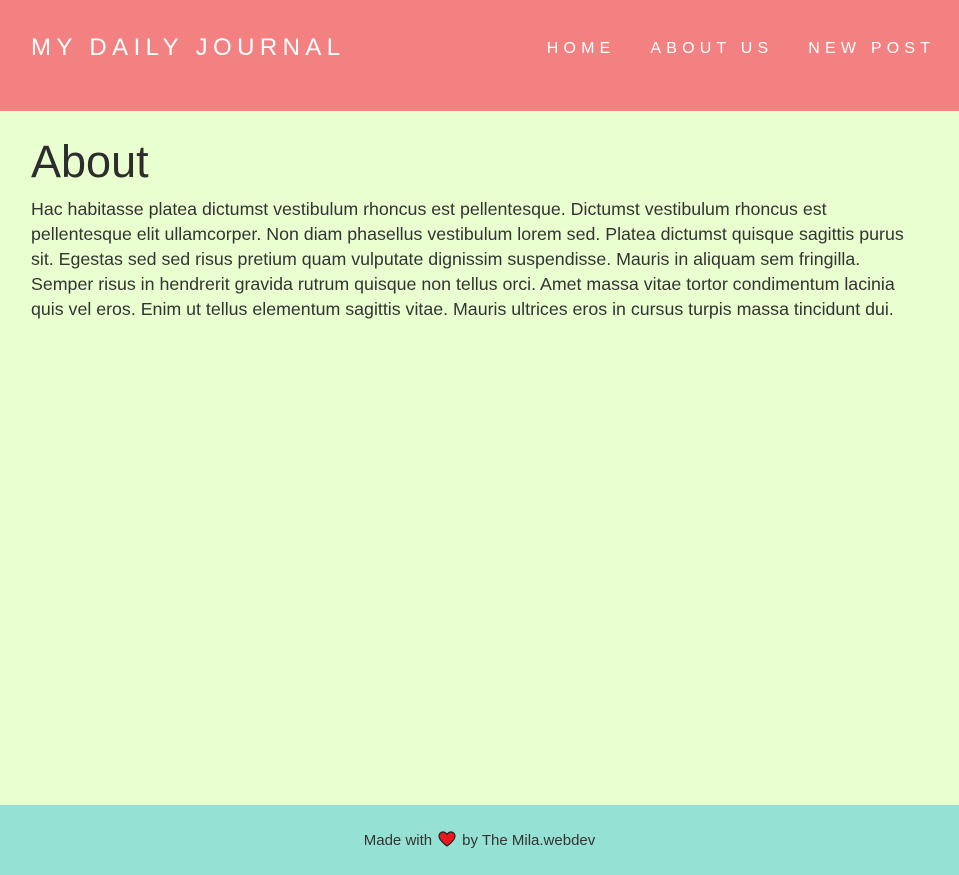  What do you see at coordinates (479, 55) in the screenshot?
I see `navbar: MY DAILY JOURNAL HOME ABOUT US NEW POST` at bounding box center [479, 55].